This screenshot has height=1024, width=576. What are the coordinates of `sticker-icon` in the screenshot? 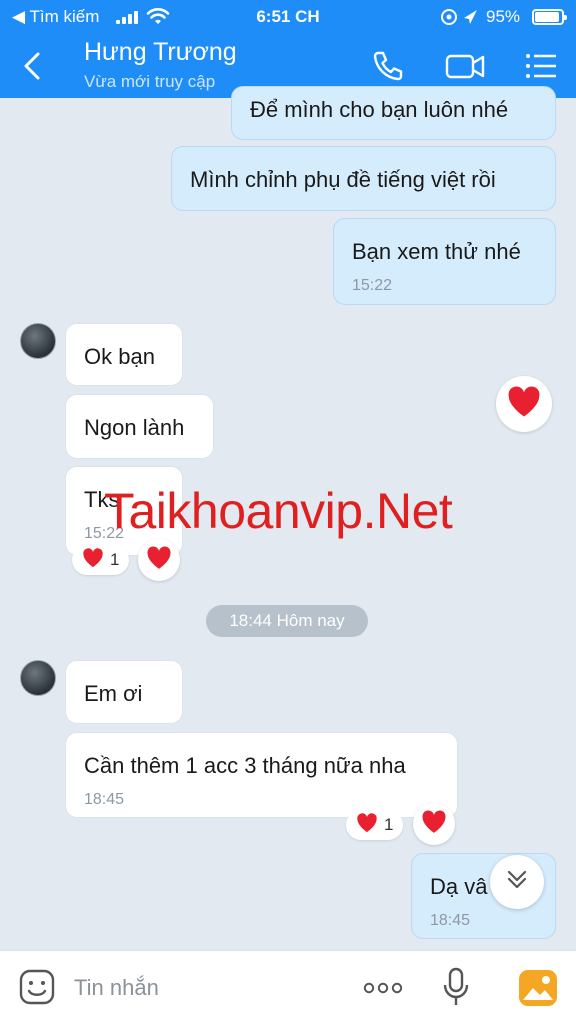 It's located at (37, 989).